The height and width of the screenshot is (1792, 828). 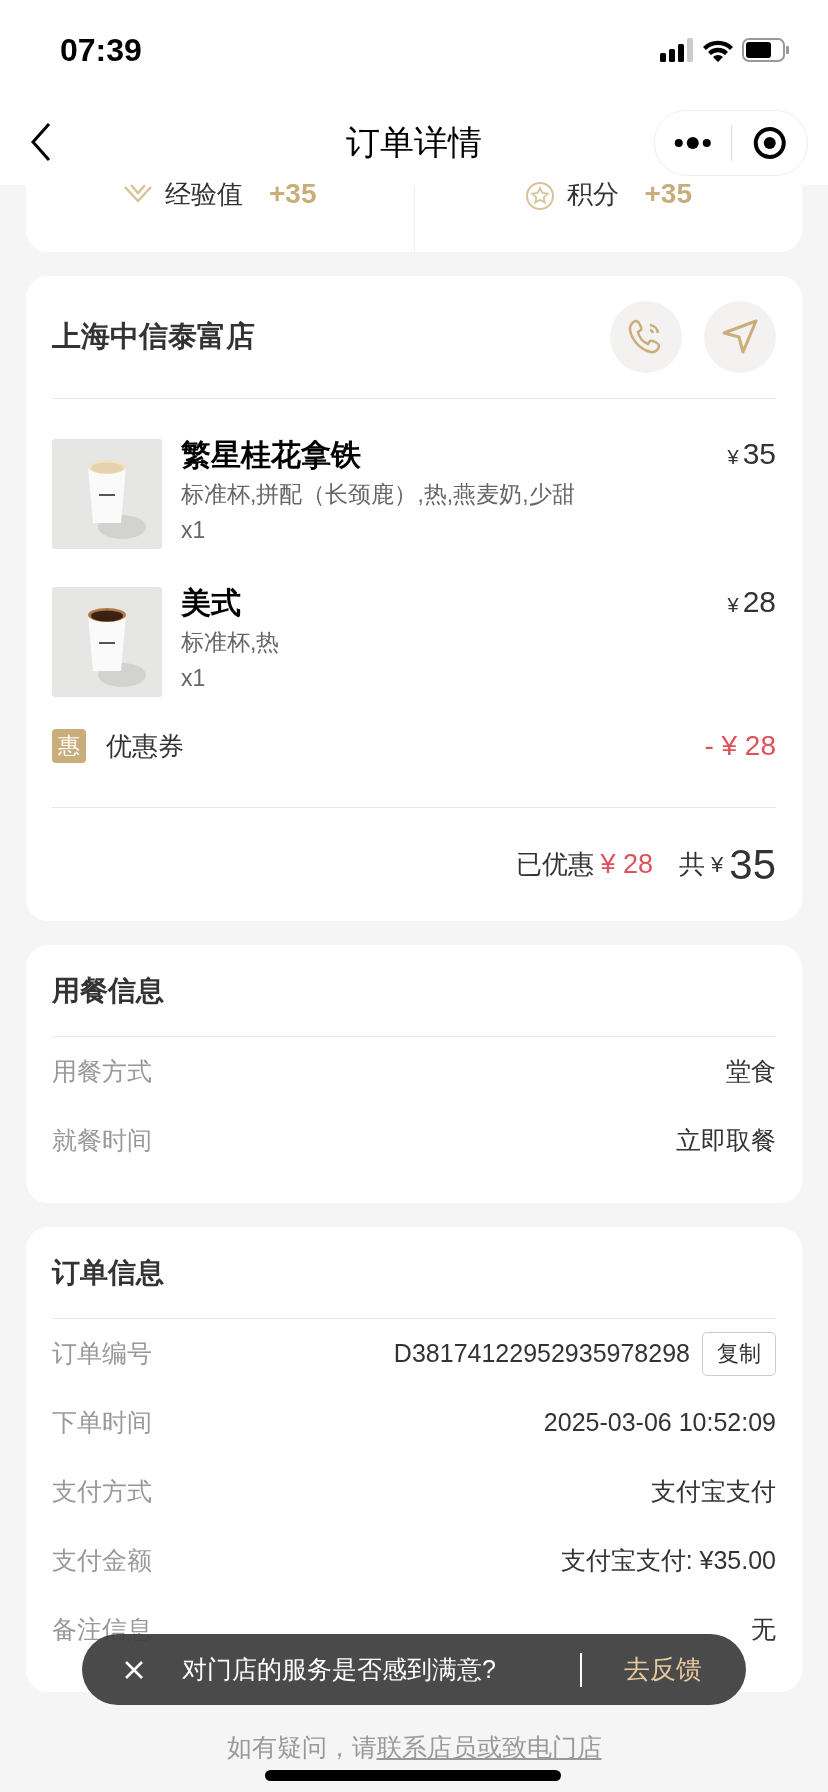 I want to click on item-name: 繁星桂花拿铁, so click(x=271, y=455).